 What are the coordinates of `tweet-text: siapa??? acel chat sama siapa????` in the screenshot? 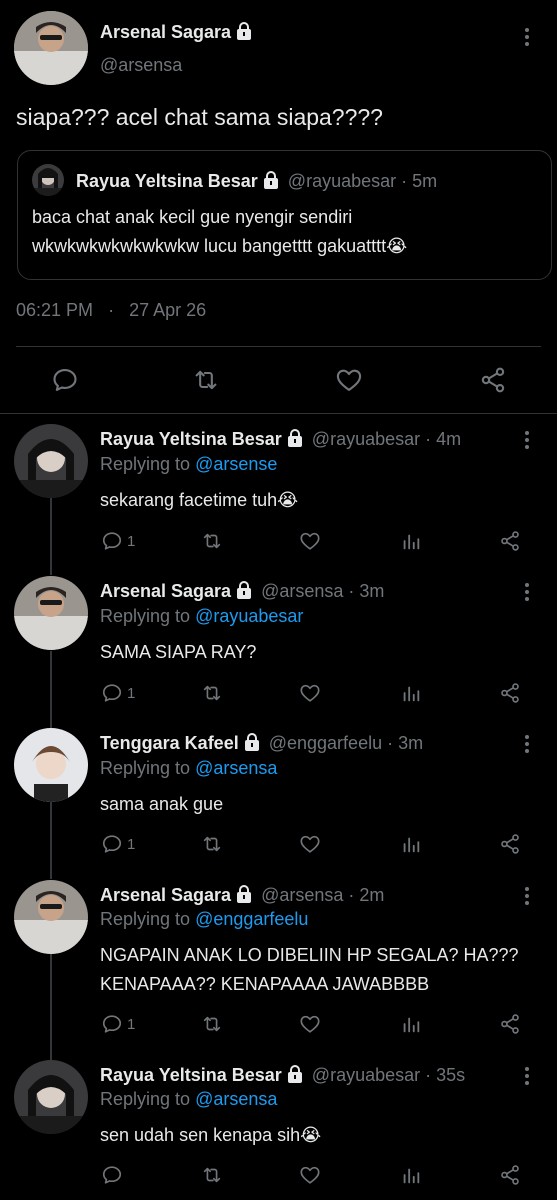 It's located at (199, 117).